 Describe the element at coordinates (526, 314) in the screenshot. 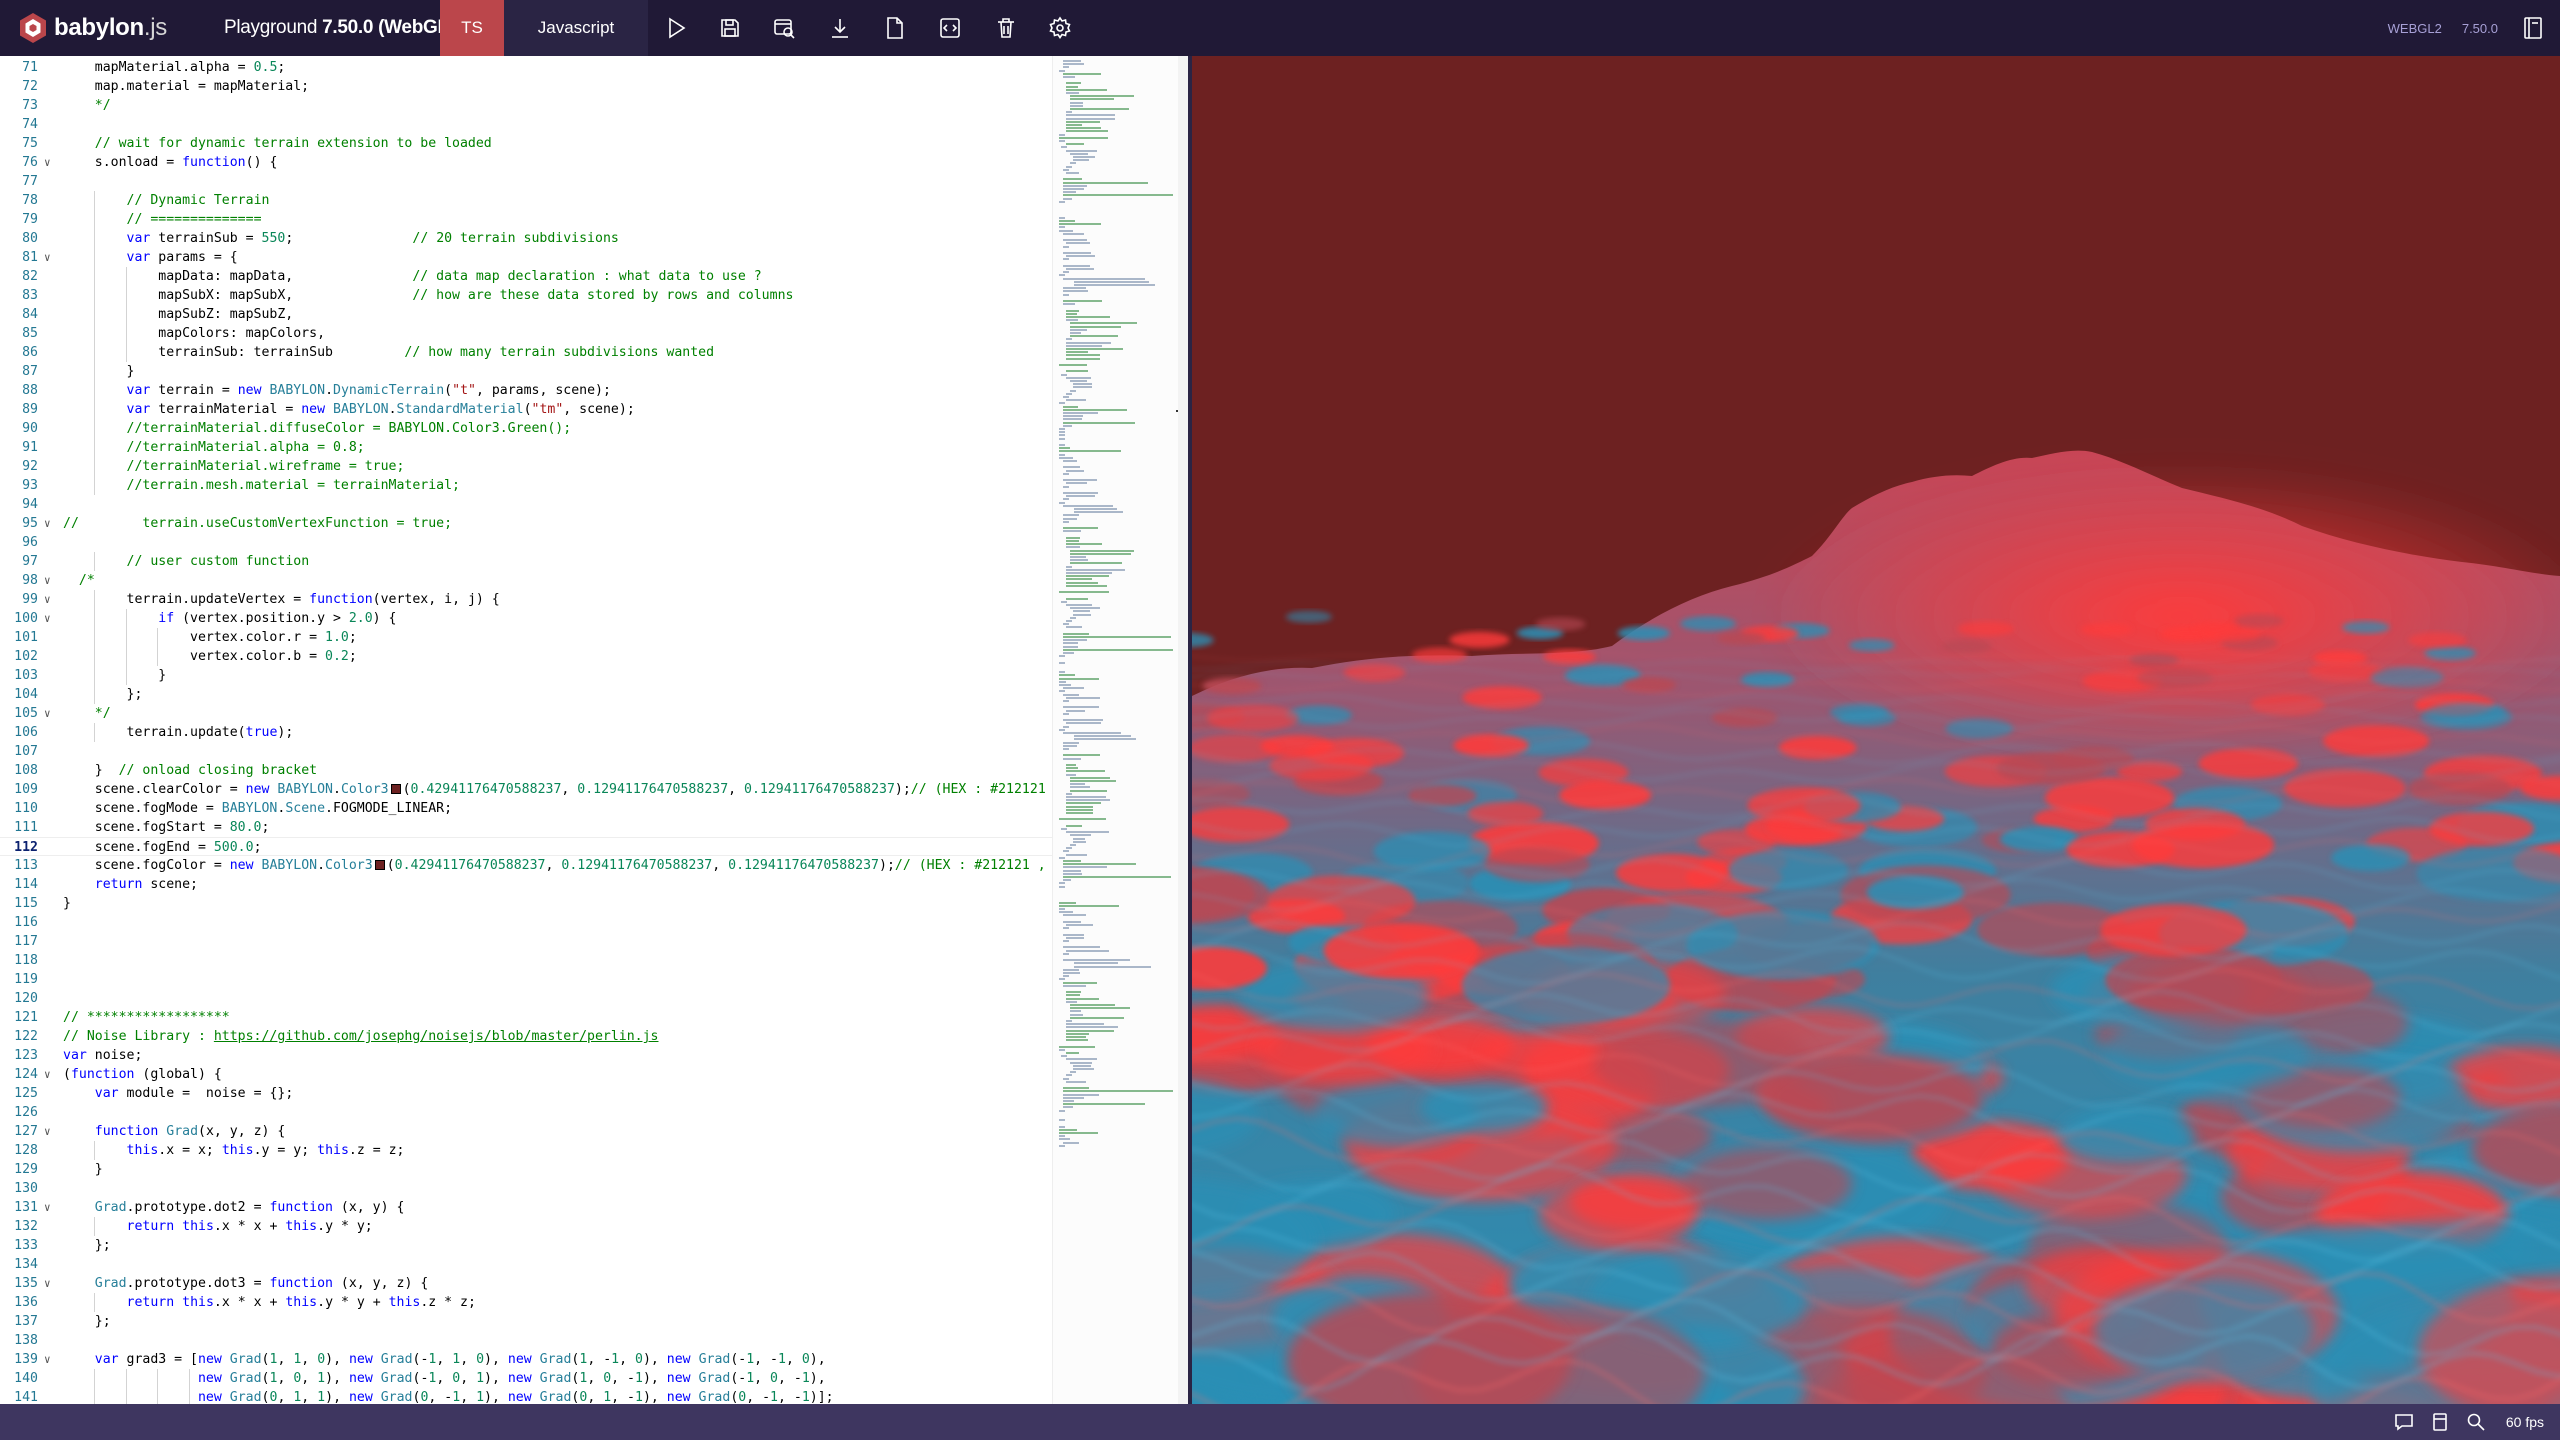

I see `code-line: 84 mapSubZ: mapSubZ,` at that location.